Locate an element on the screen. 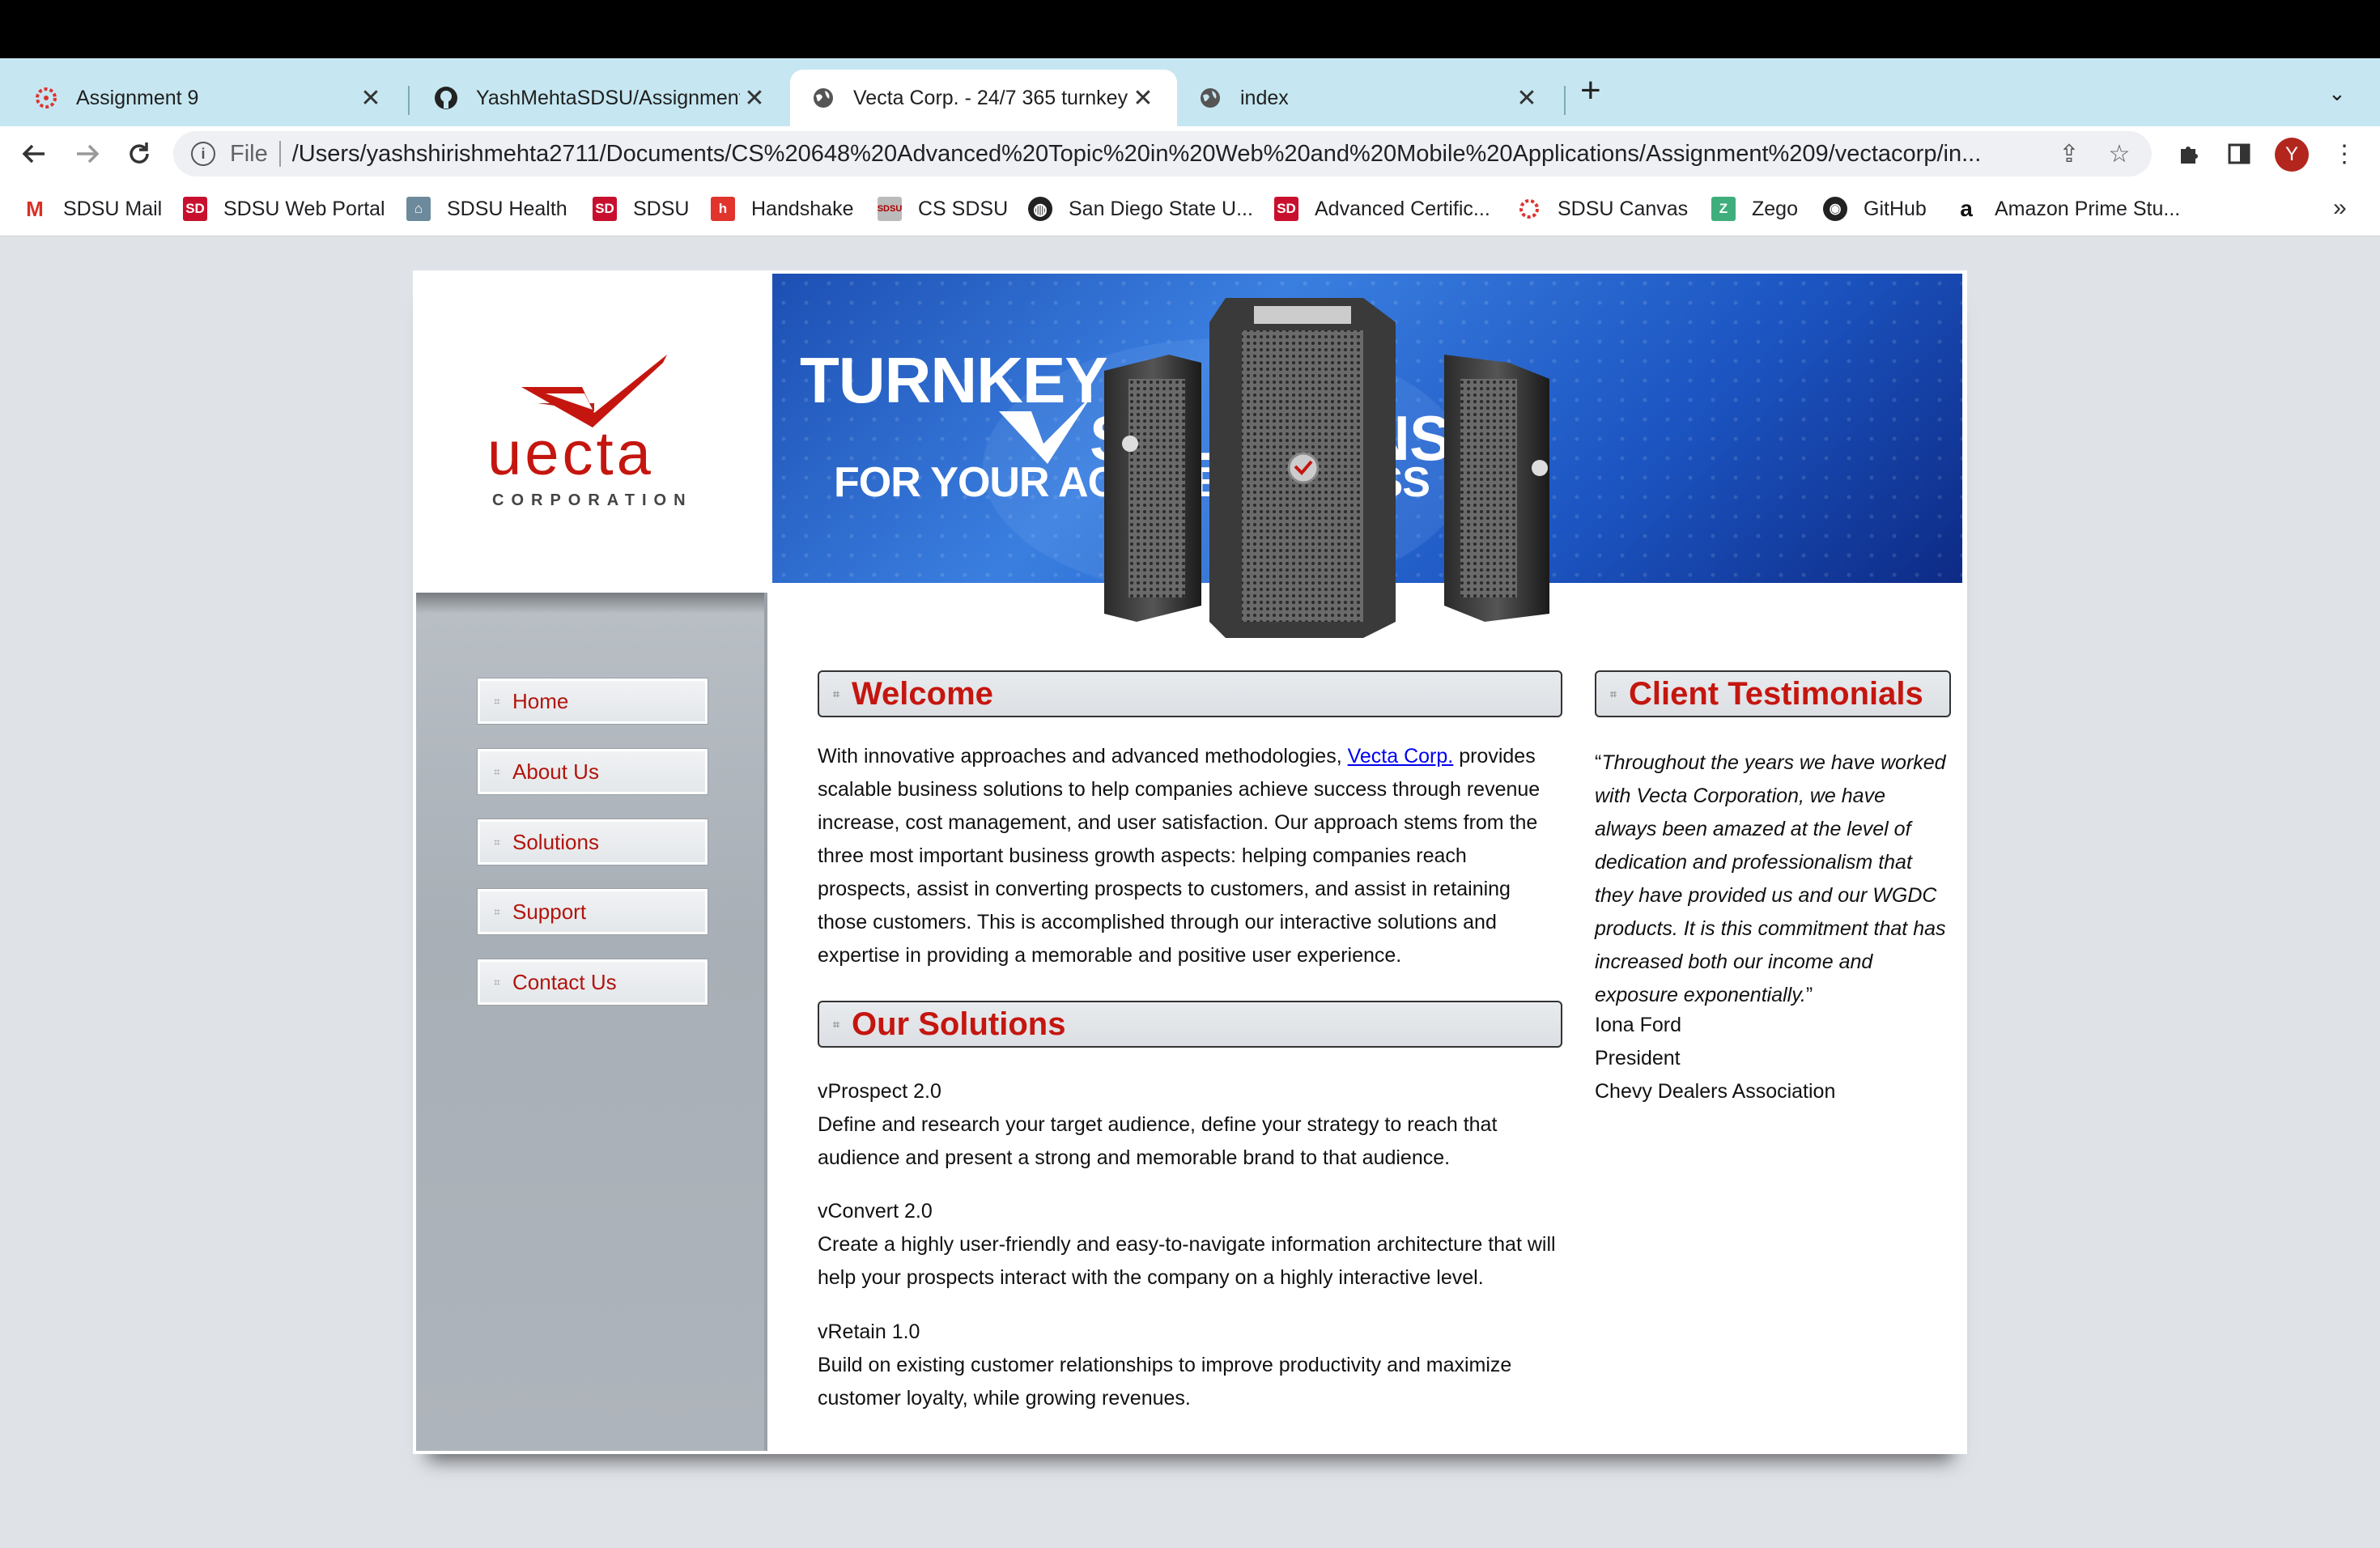 The image size is (2380, 1548). bookmark-sdsu-web-portal: SD SDSU Web Portal is located at coordinates (284, 209).